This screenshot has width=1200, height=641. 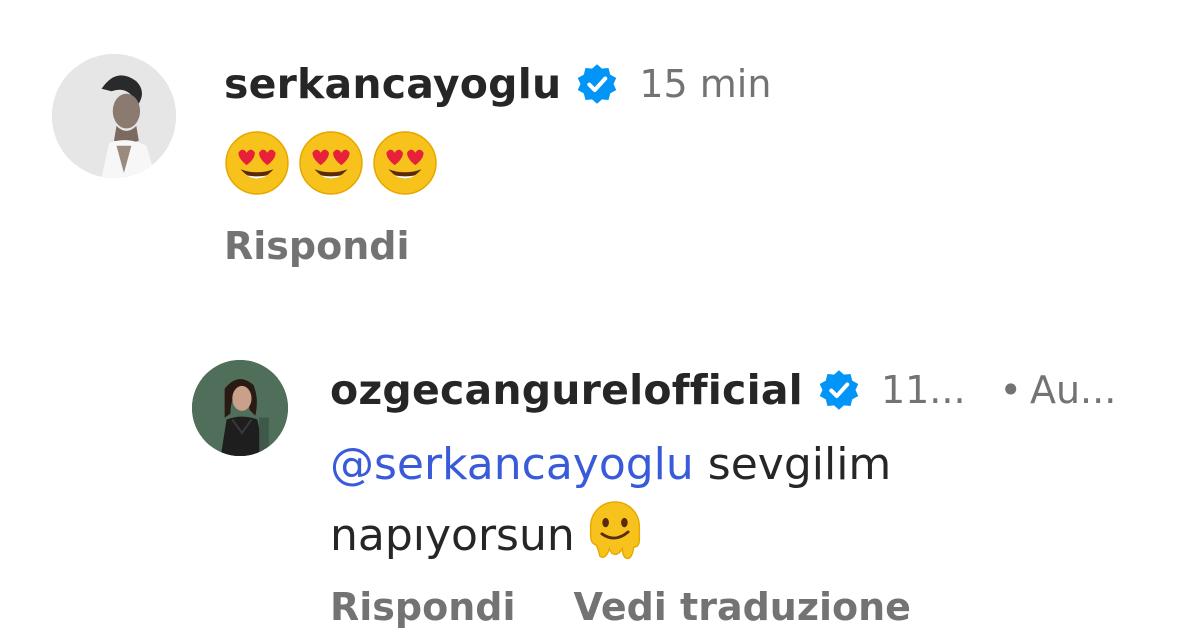 I want to click on melting-face-emoji-icon, so click(x=615, y=531).